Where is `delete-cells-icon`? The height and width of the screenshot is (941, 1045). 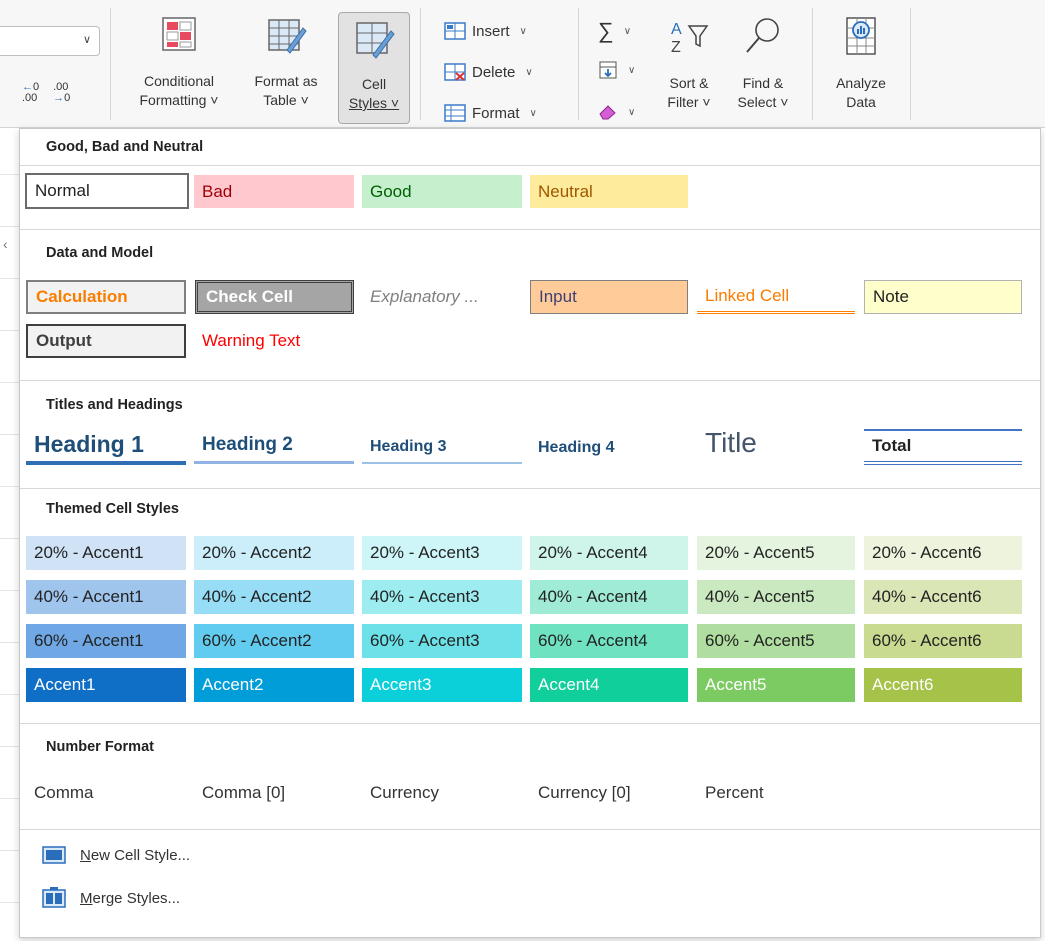 delete-cells-icon is located at coordinates (455, 72).